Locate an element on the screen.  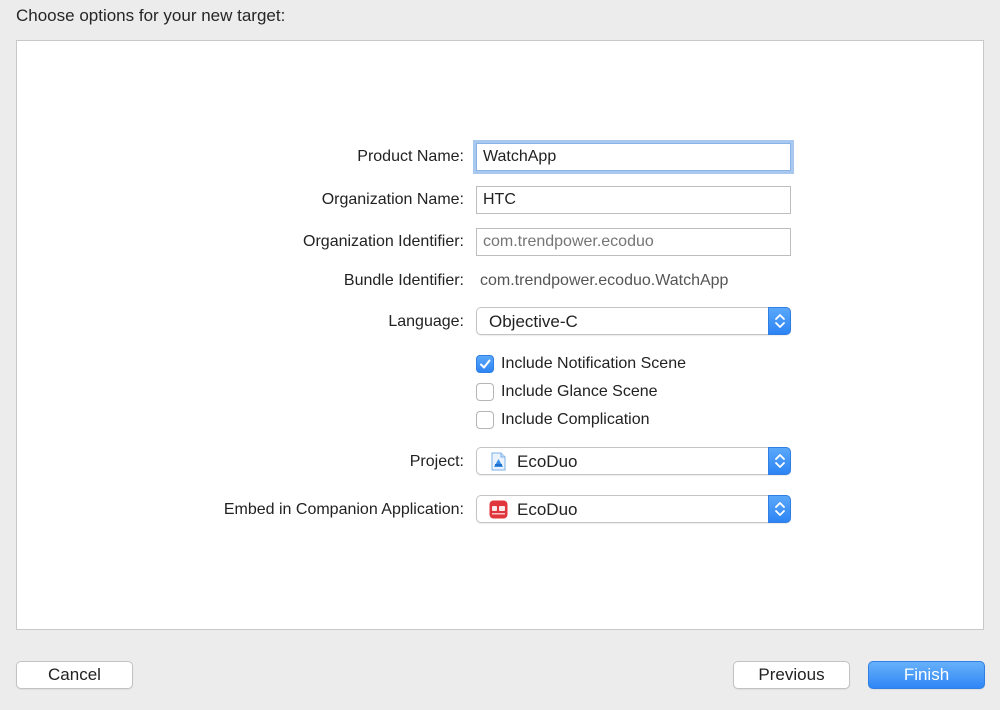
cancel-button: Cancel is located at coordinates (74, 675).